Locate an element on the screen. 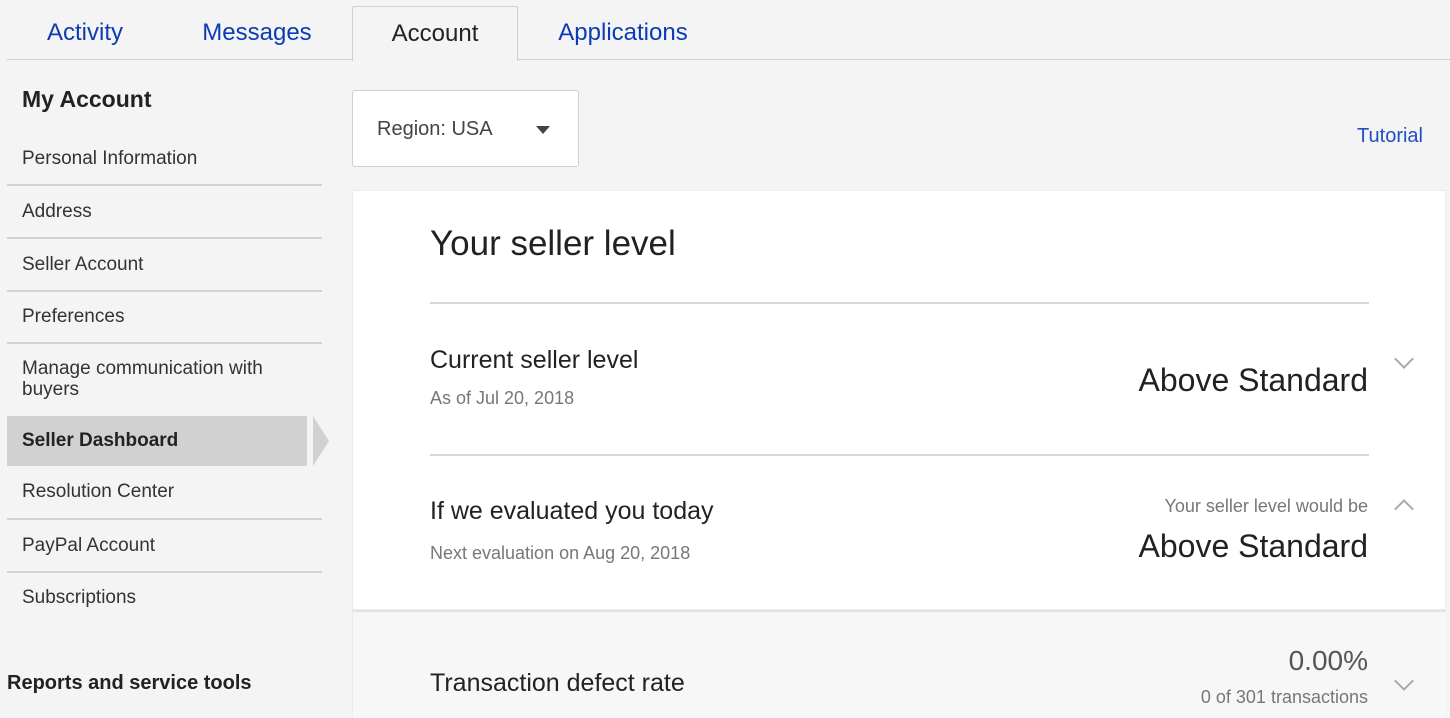 The image size is (1450, 718). seller-level-title: Your seller level is located at coordinates (553, 243).